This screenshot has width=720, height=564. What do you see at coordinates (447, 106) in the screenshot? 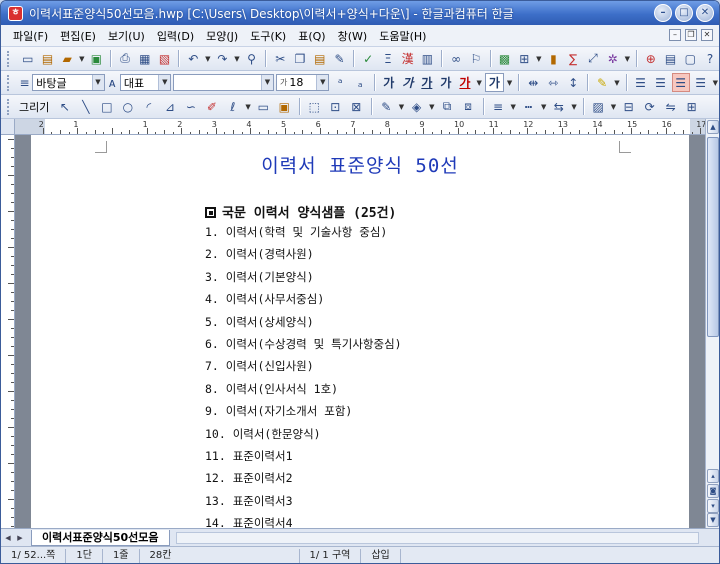
I see `bring-front-icon: ⧉` at bounding box center [447, 106].